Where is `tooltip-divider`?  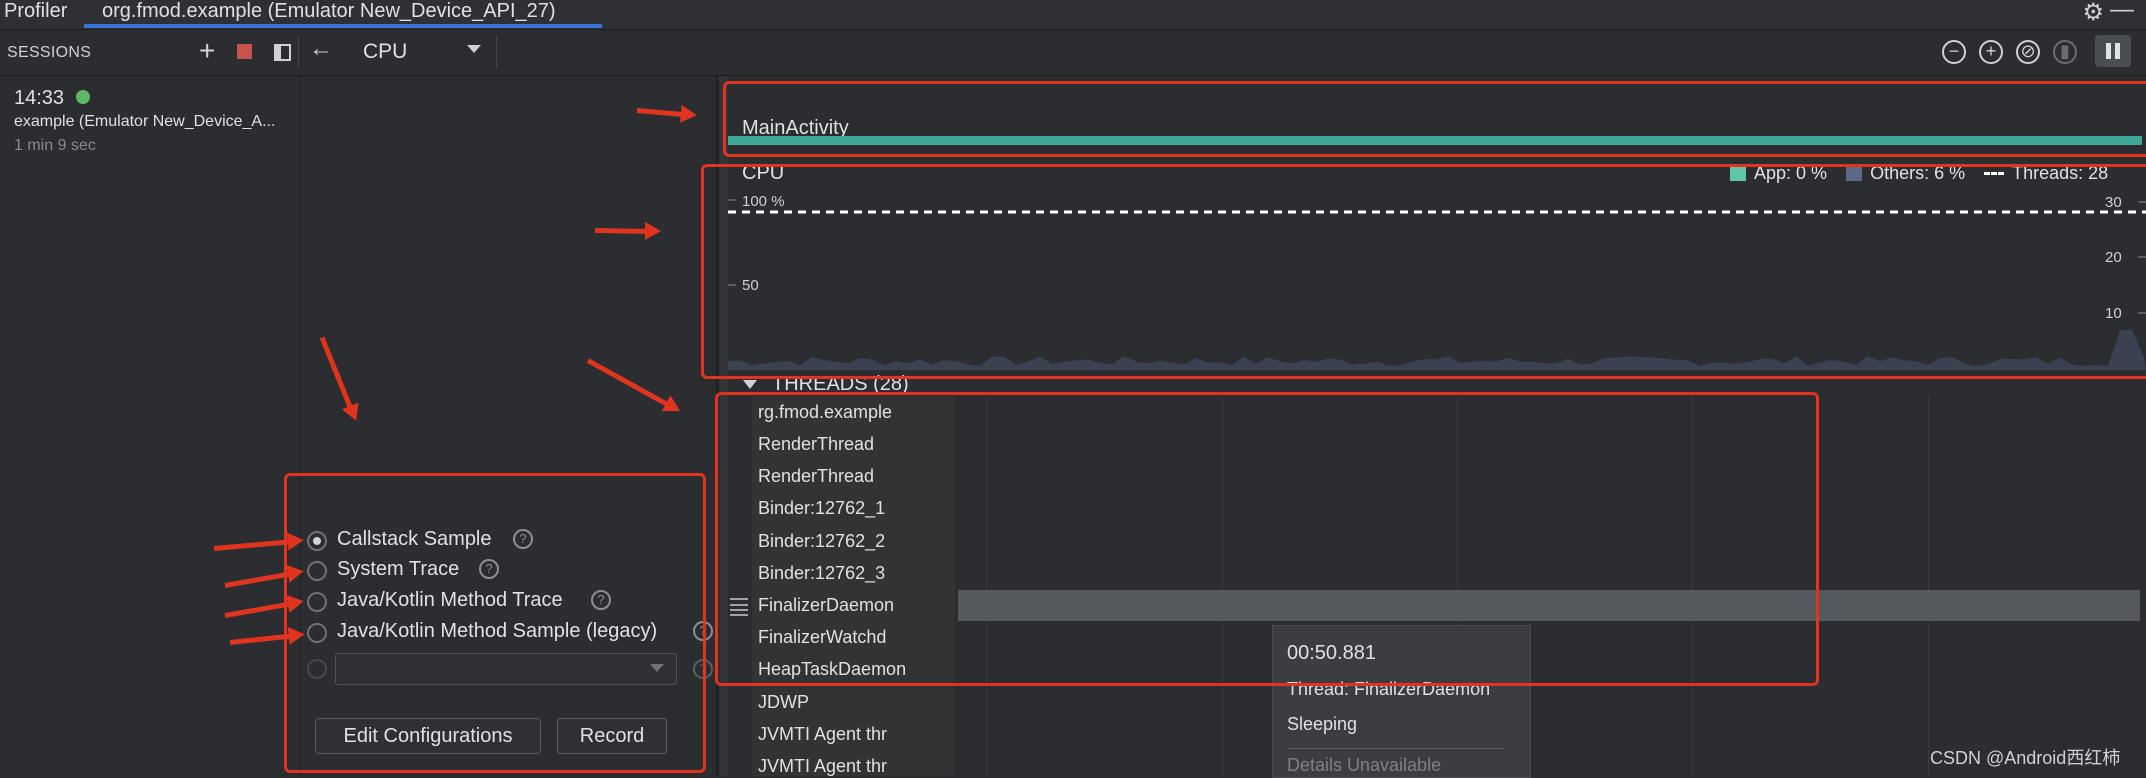
tooltip-divider is located at coordinates (1396, 748).